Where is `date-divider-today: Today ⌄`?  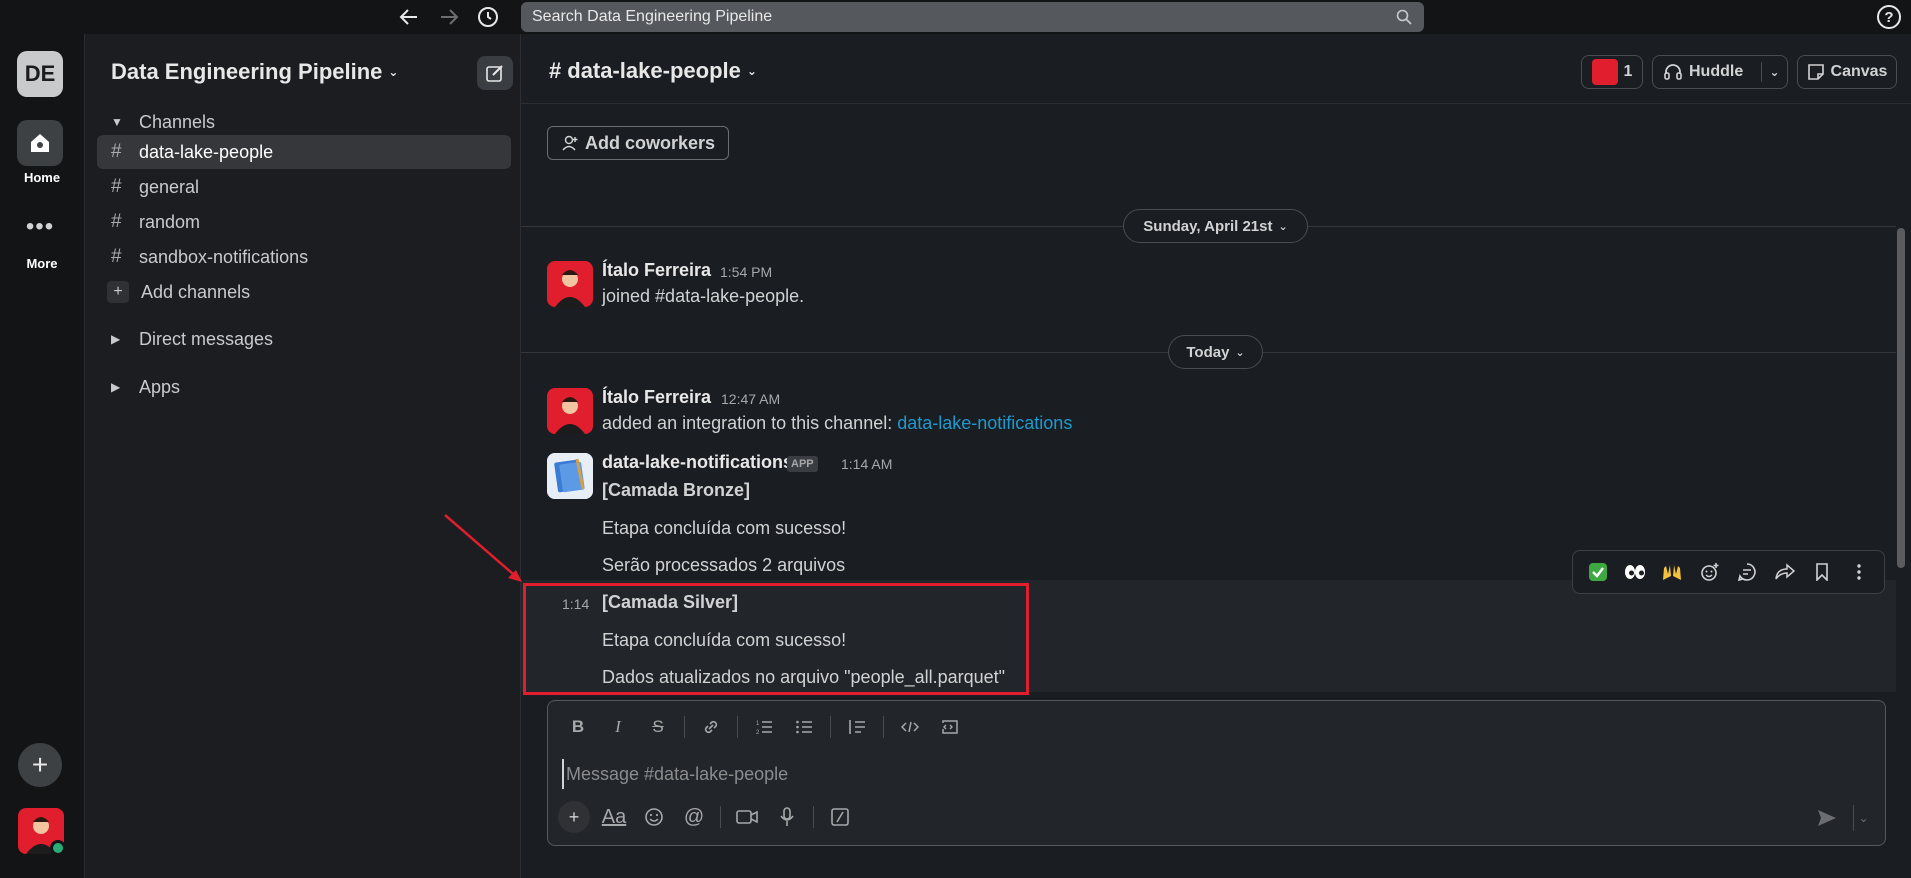 date-divider-today: Today ⌄ is located at coordinates (1215, 352).